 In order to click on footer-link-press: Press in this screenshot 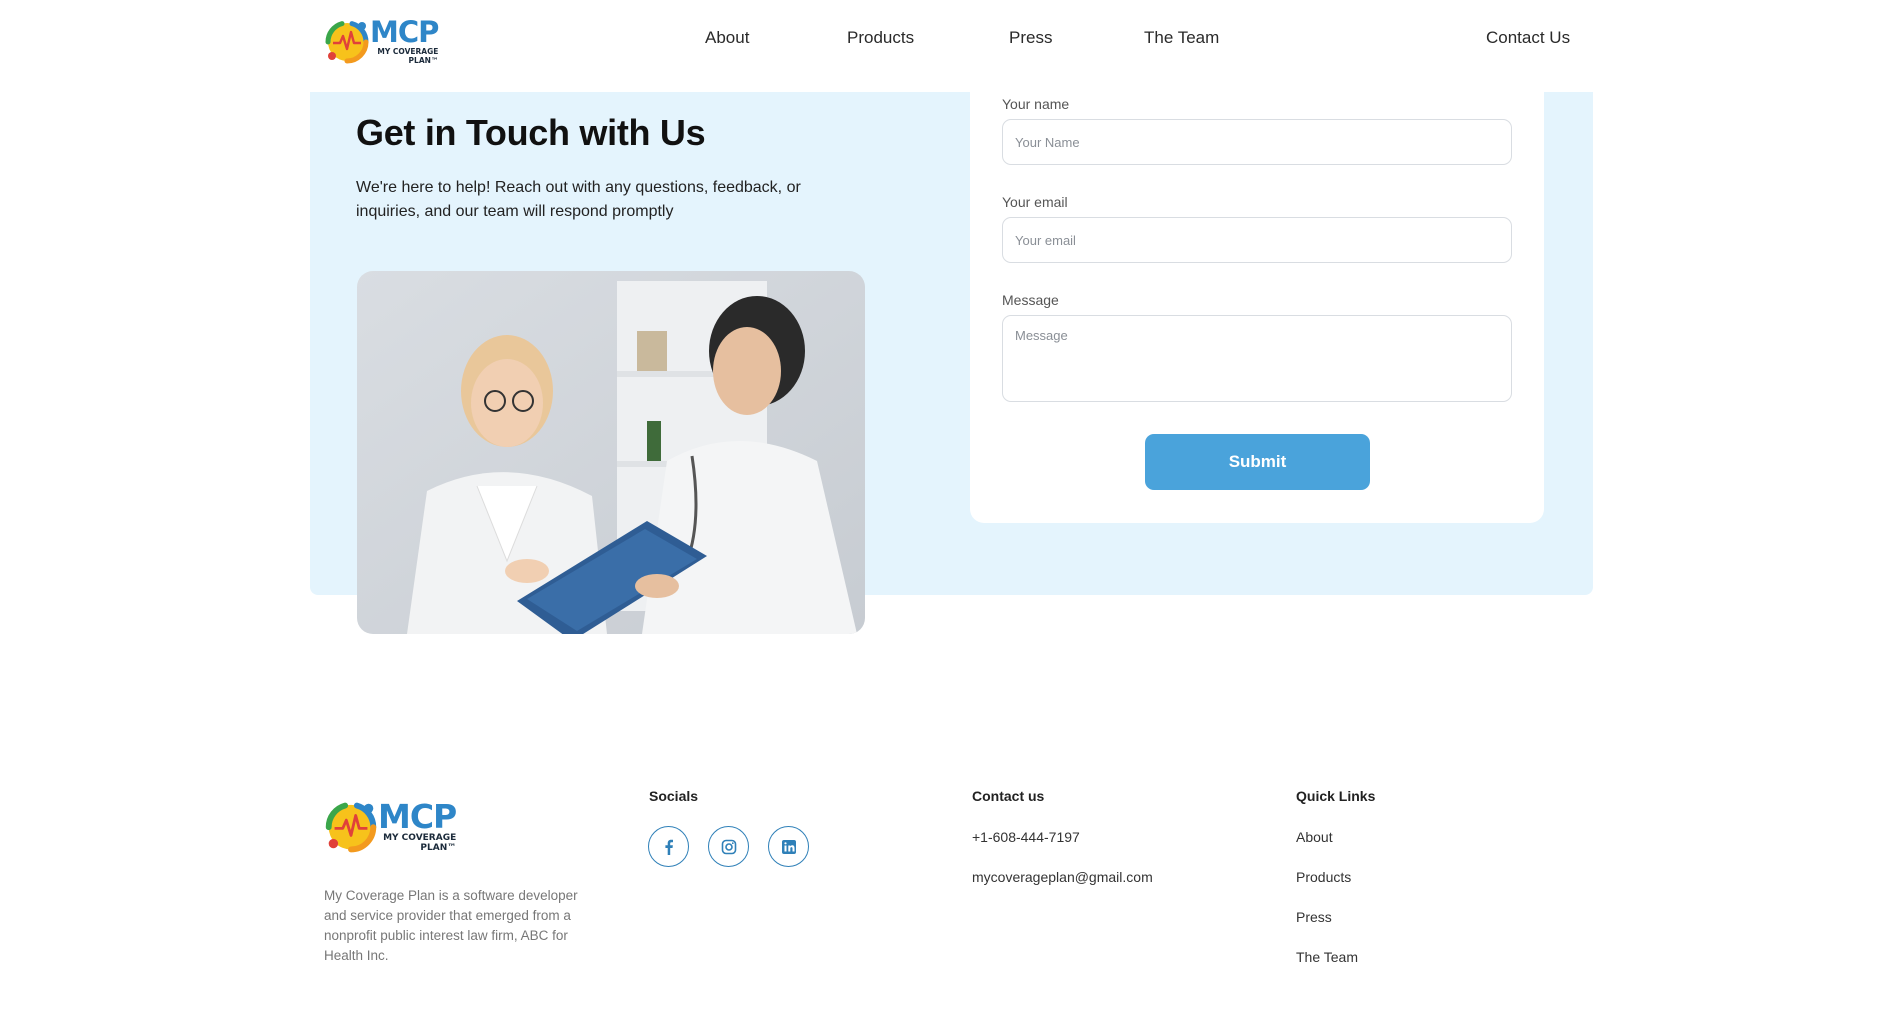, I will do `click(1314, 917)`.